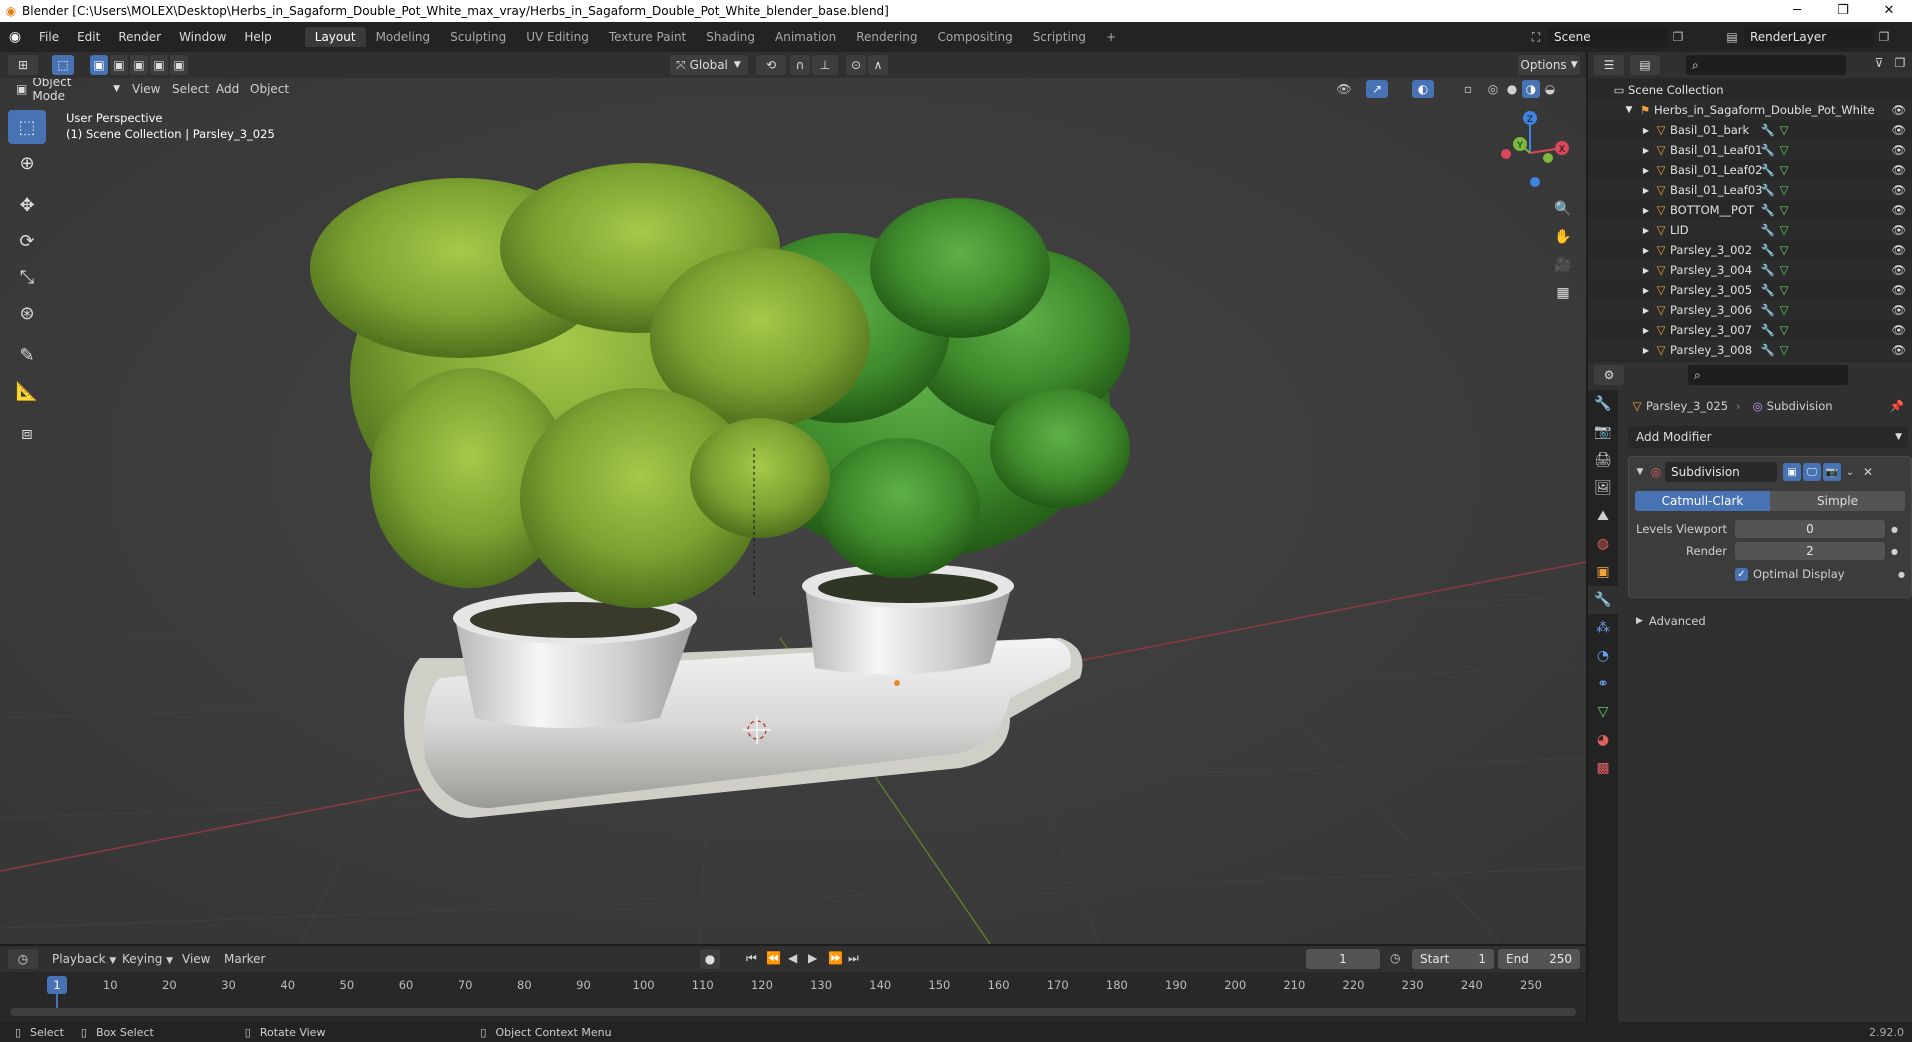 The image size is (1912, 1042). What do you see at coordinates (27, 313) in the screenshot?
I see `transform-icon: ⊛` at bounding box center [27, 313].